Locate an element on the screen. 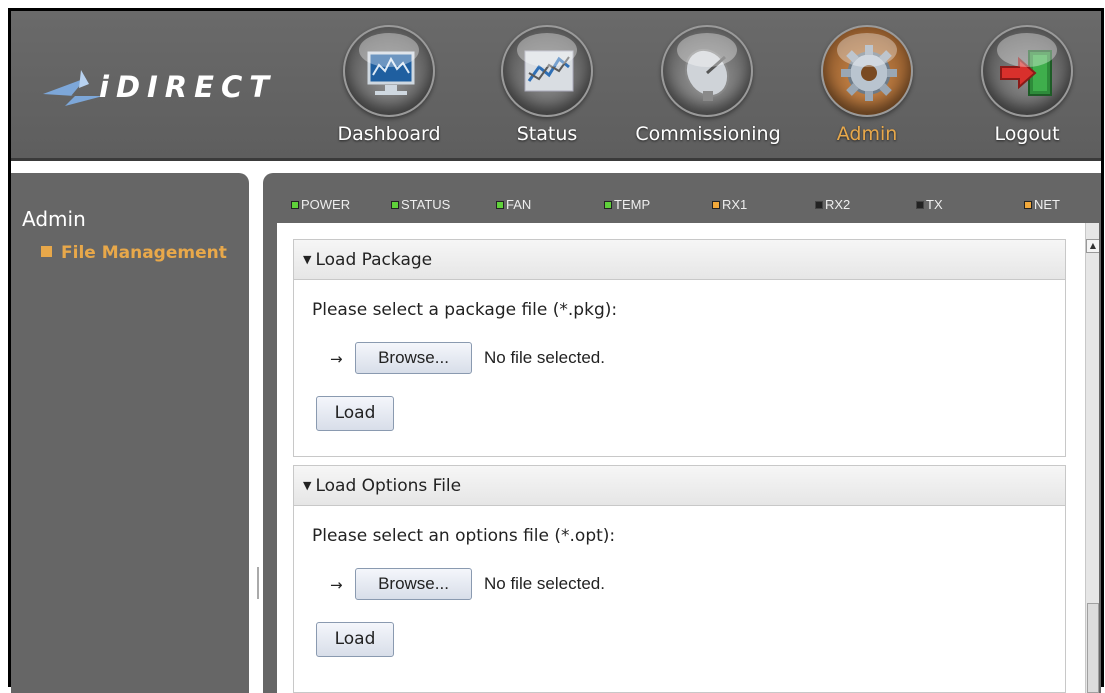 The width and height of the screenshot is (1105, 693). sidebar-item-file-management: File Management is located at coordinates (134, 253).